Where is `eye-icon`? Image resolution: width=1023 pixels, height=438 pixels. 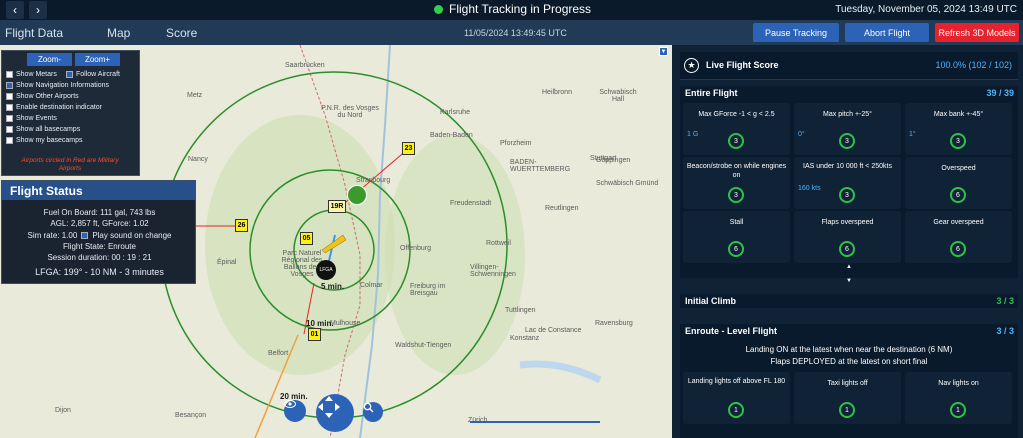
eye-icon is located at coordinates (290, 404).